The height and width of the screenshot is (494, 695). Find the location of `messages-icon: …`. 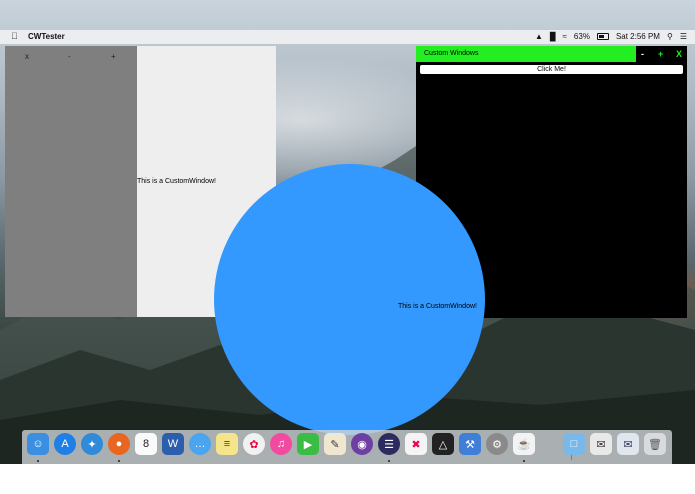

messages-icon: … is located at coordinates (200, 444).